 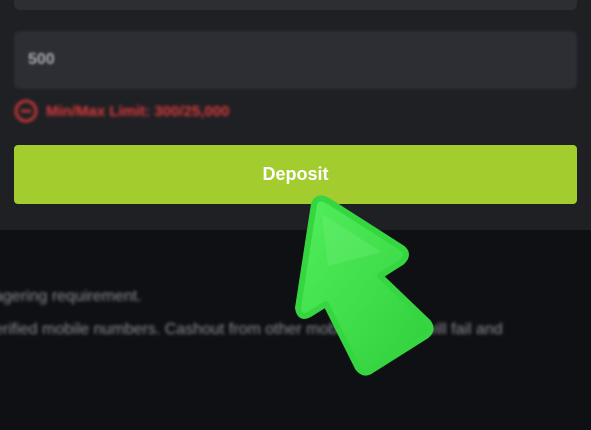 What do you see at coordinates (71, 296) in the screenshot?
I see `info-line-1: agering requirement.` at bounding box center [71, 296].